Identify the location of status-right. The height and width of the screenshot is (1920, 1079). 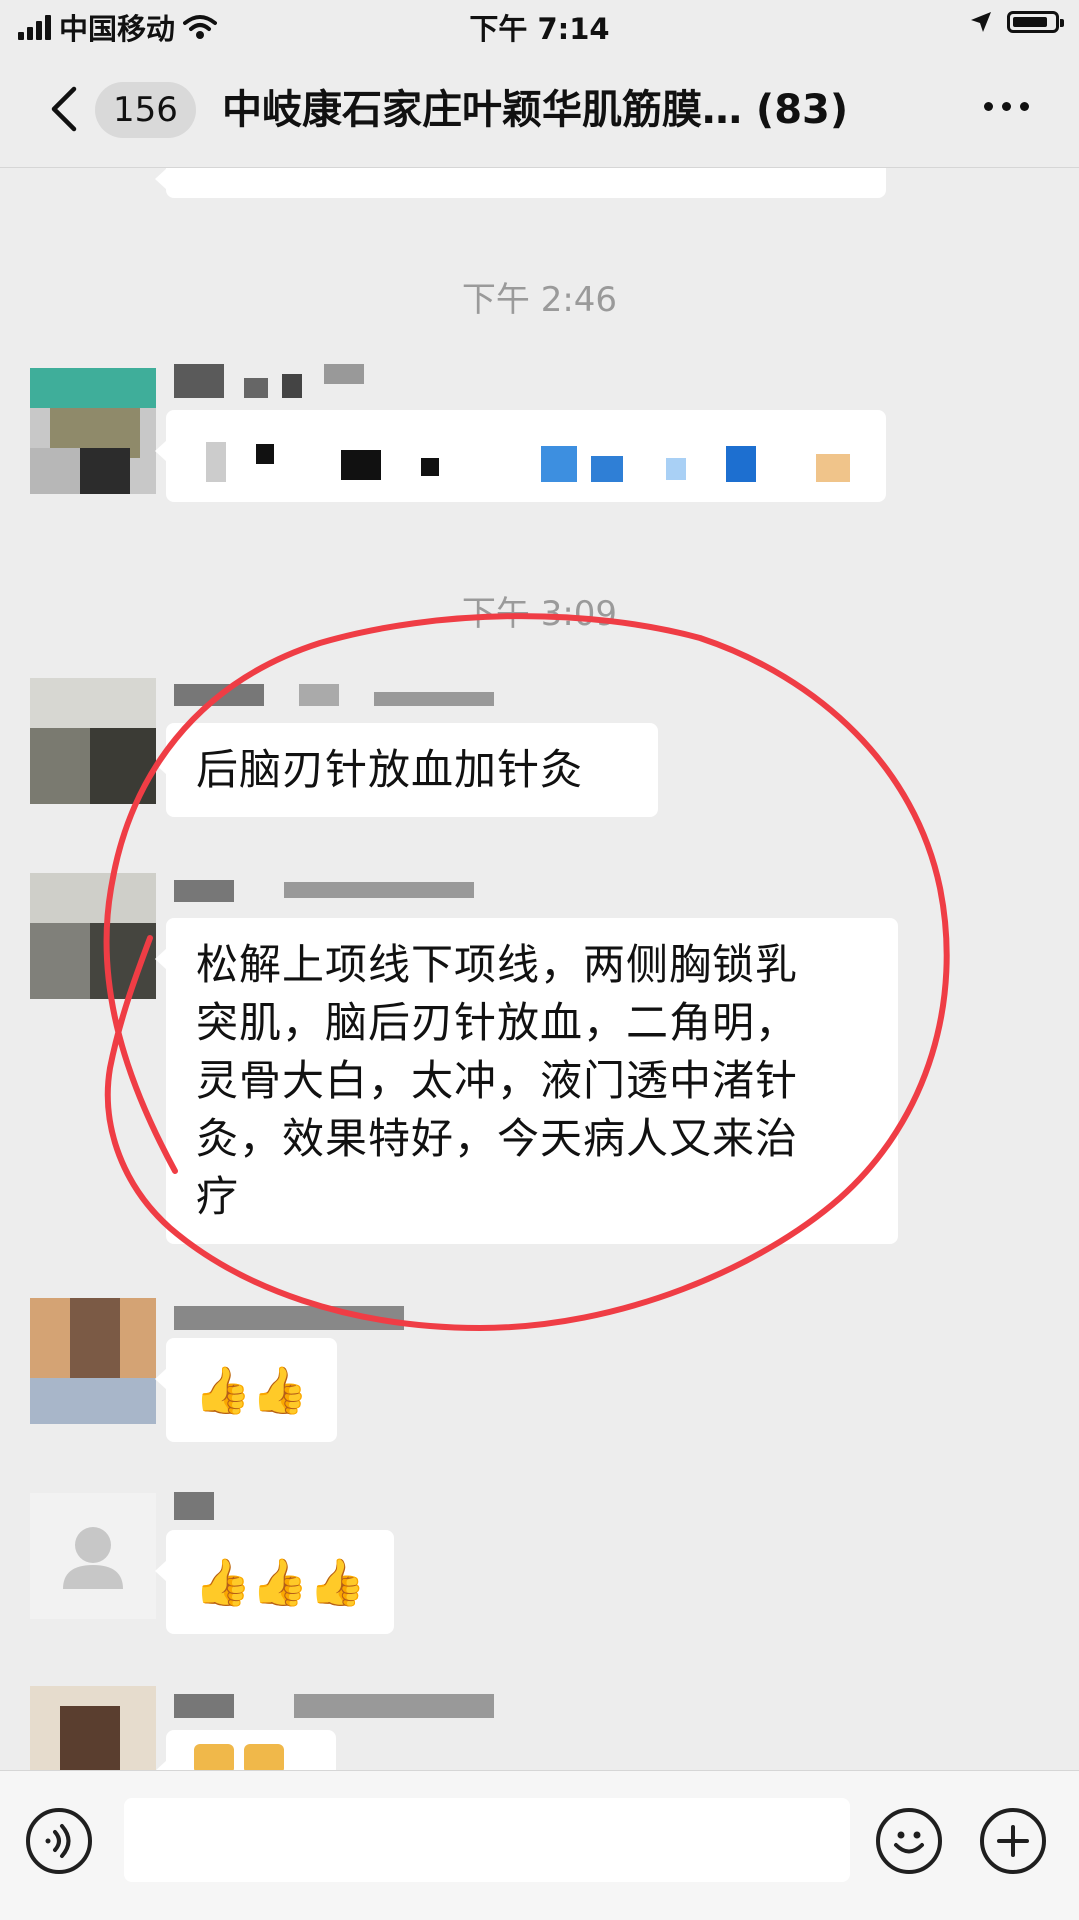
(1016, 22).